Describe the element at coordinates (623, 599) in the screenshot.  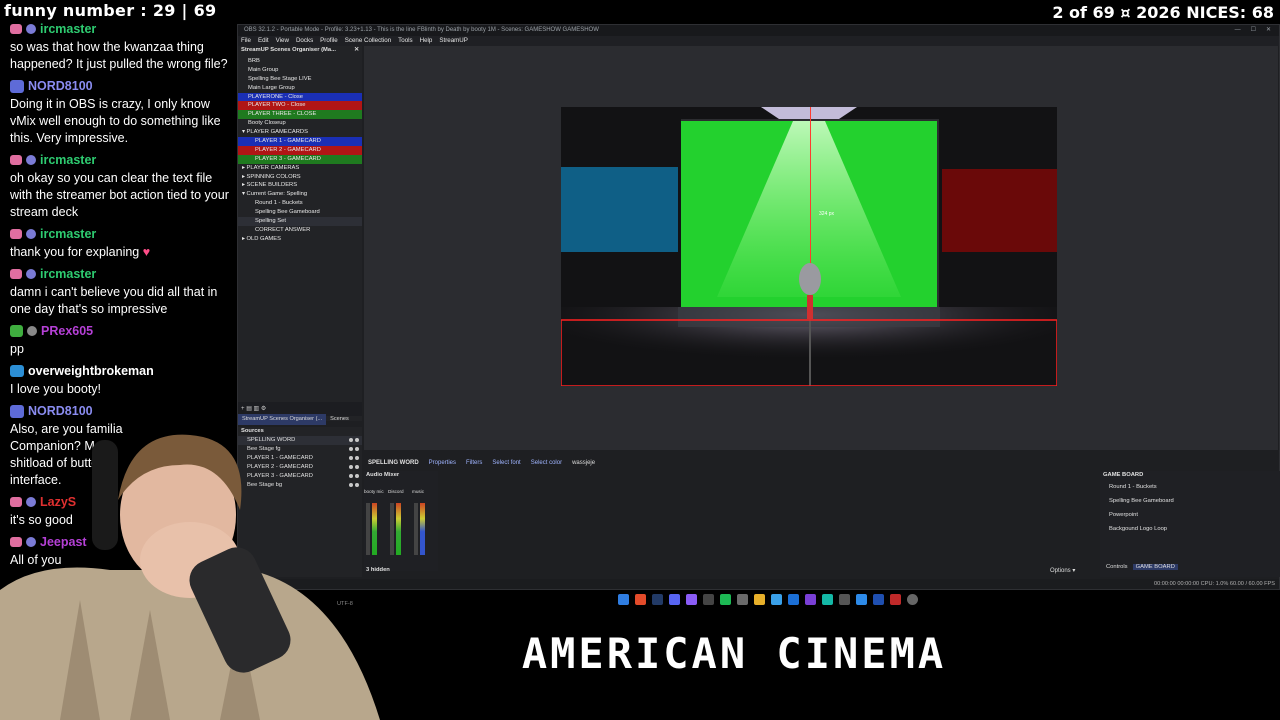
I see `windows-start-icon` at that location.